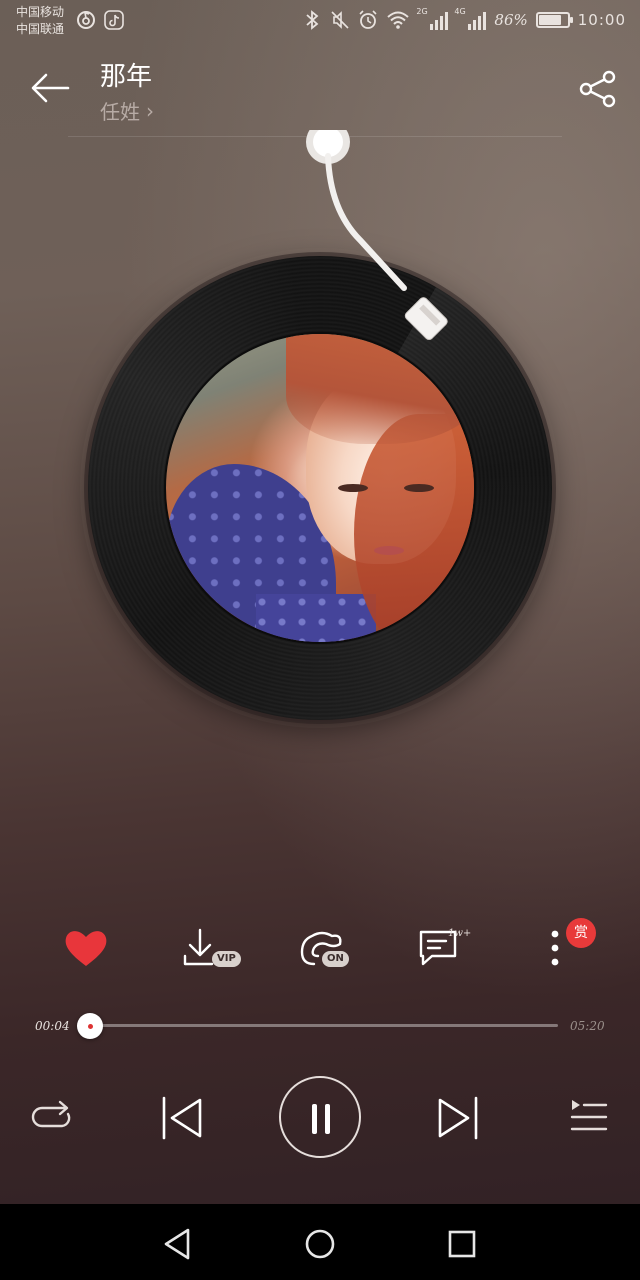 This screenshot has height=1280, width=640. Describe the element at coordinates (470, 18) in the screenshot. I see `signal-4g-icon: 4G` at that location.